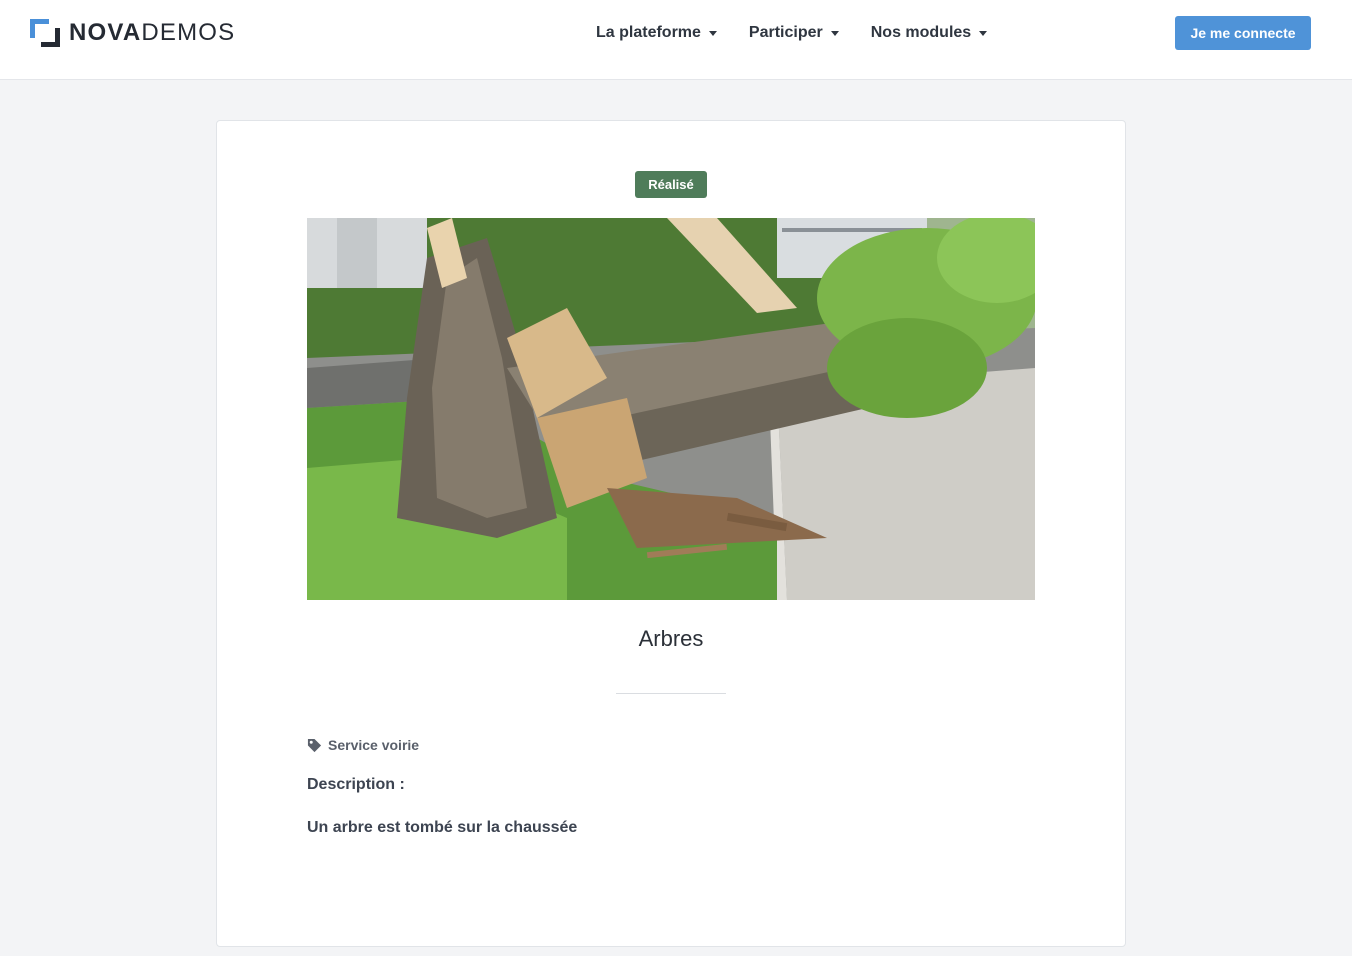 The height and width of the screenshot is (956, 1352). What do you see at coordinates (356, 784) in the screenshot?
I see `description-heading: Description :` at bounding box center [356, 784].